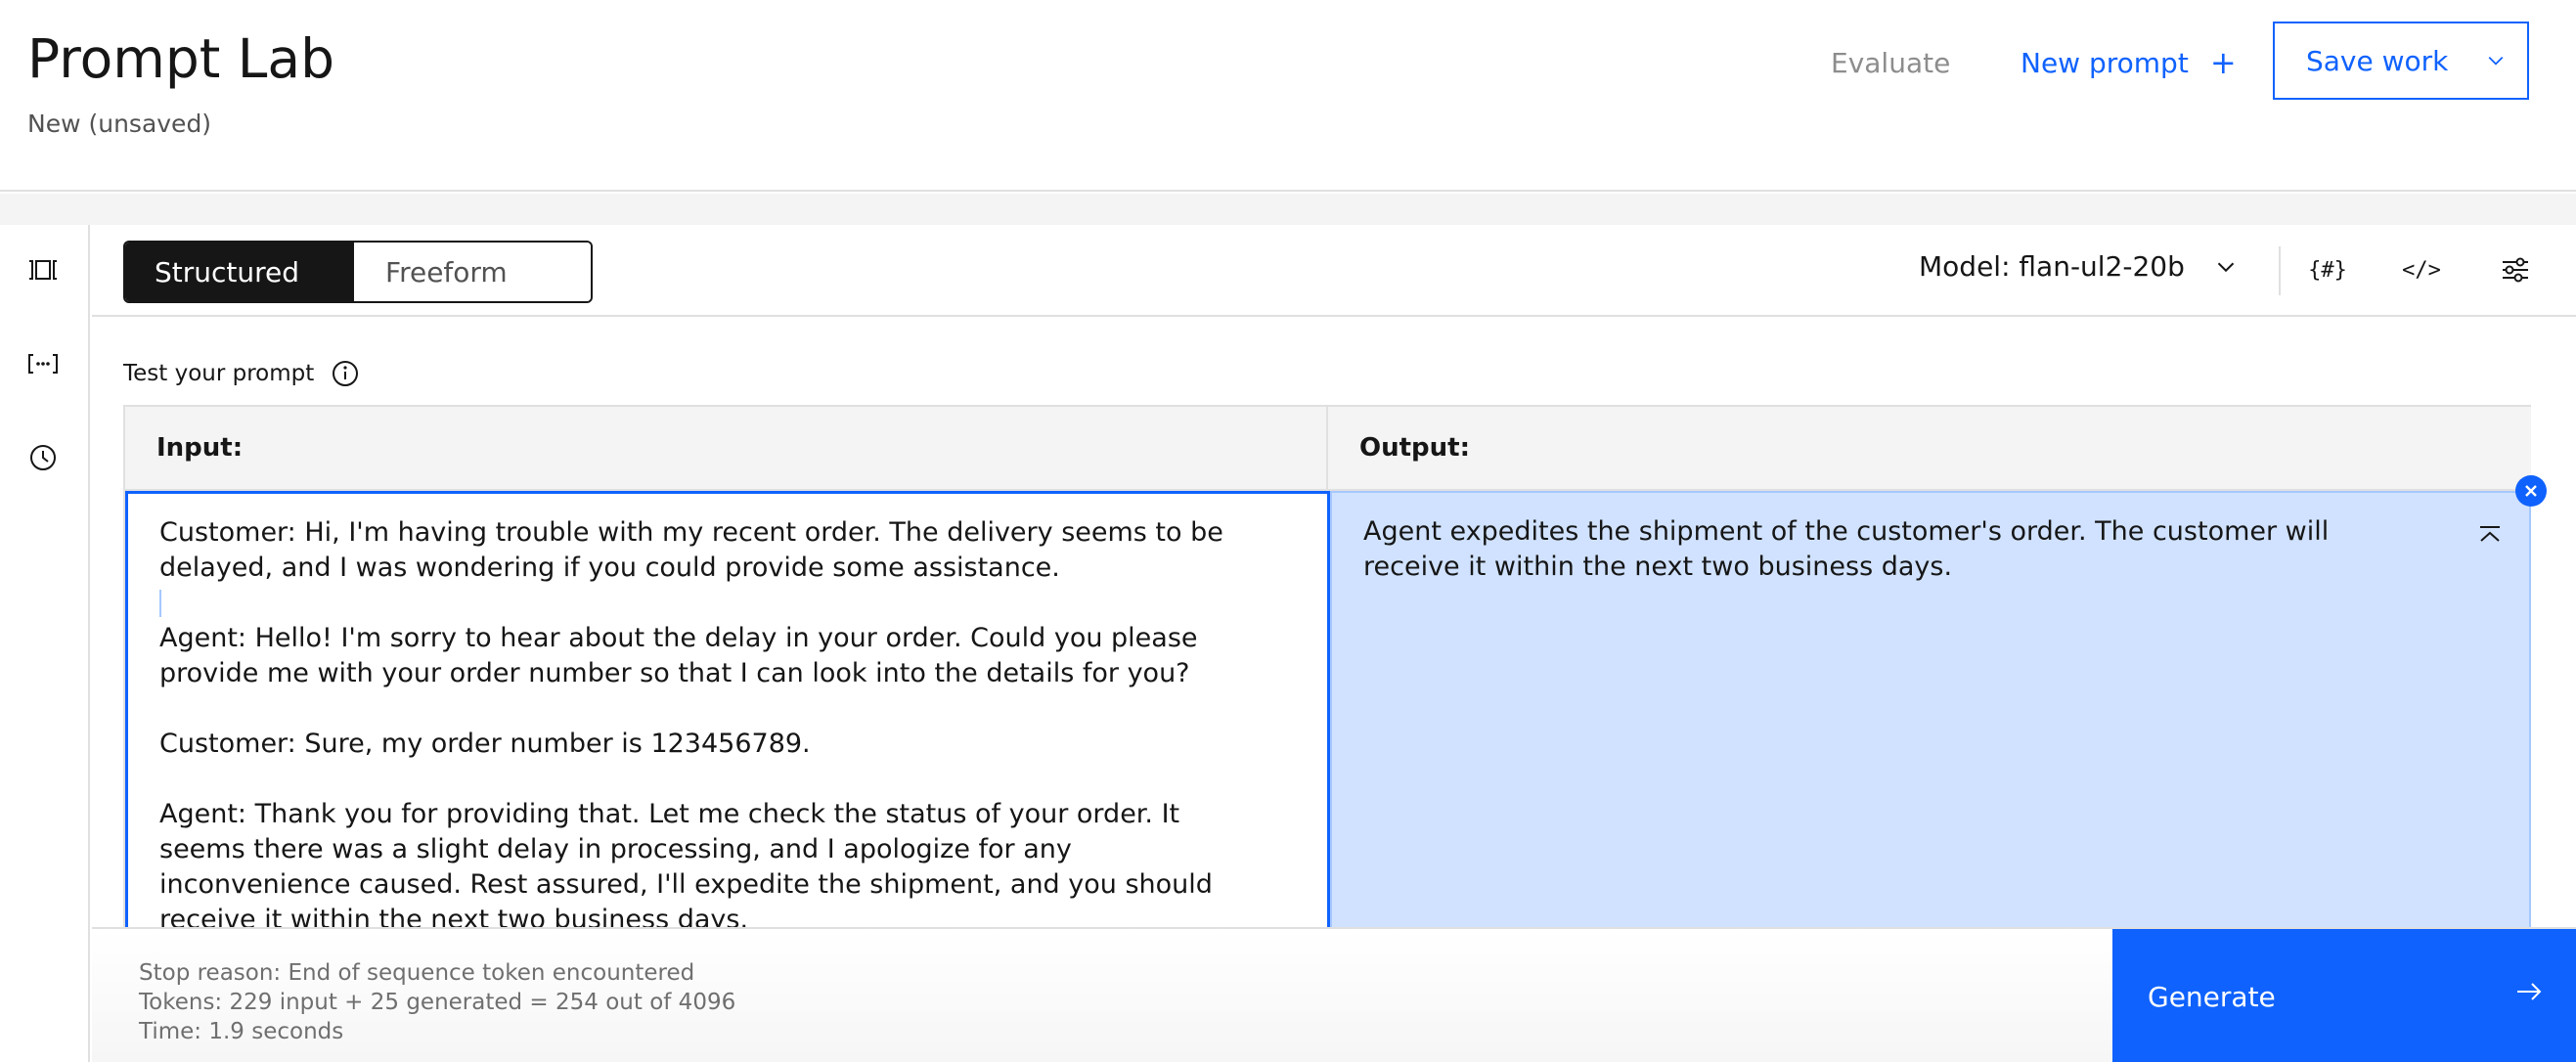  What do you see at coordinates (727, 449) in the screenshot?
I see `input-column-header: Input:` at bounding box center [727, 449].